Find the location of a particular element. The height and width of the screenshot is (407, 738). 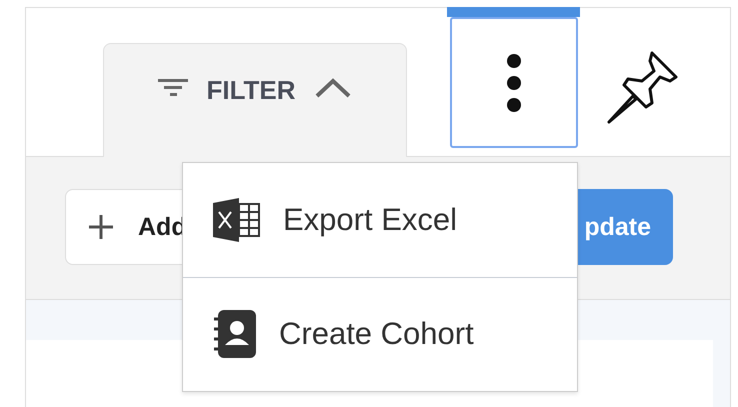

filter-tab: FILTER is located at coordinates (255, 100).